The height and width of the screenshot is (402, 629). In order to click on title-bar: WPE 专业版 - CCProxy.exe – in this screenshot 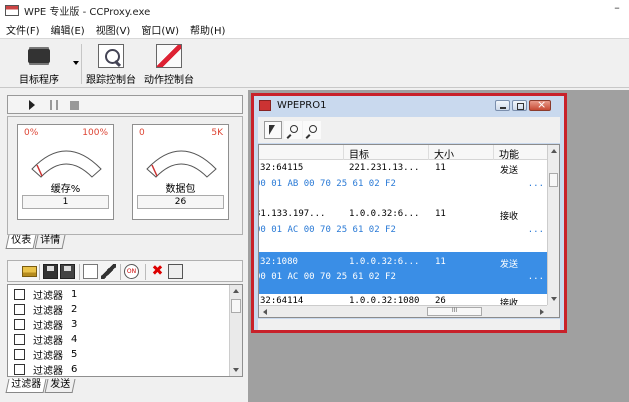, I will do `click(314, 10)`.